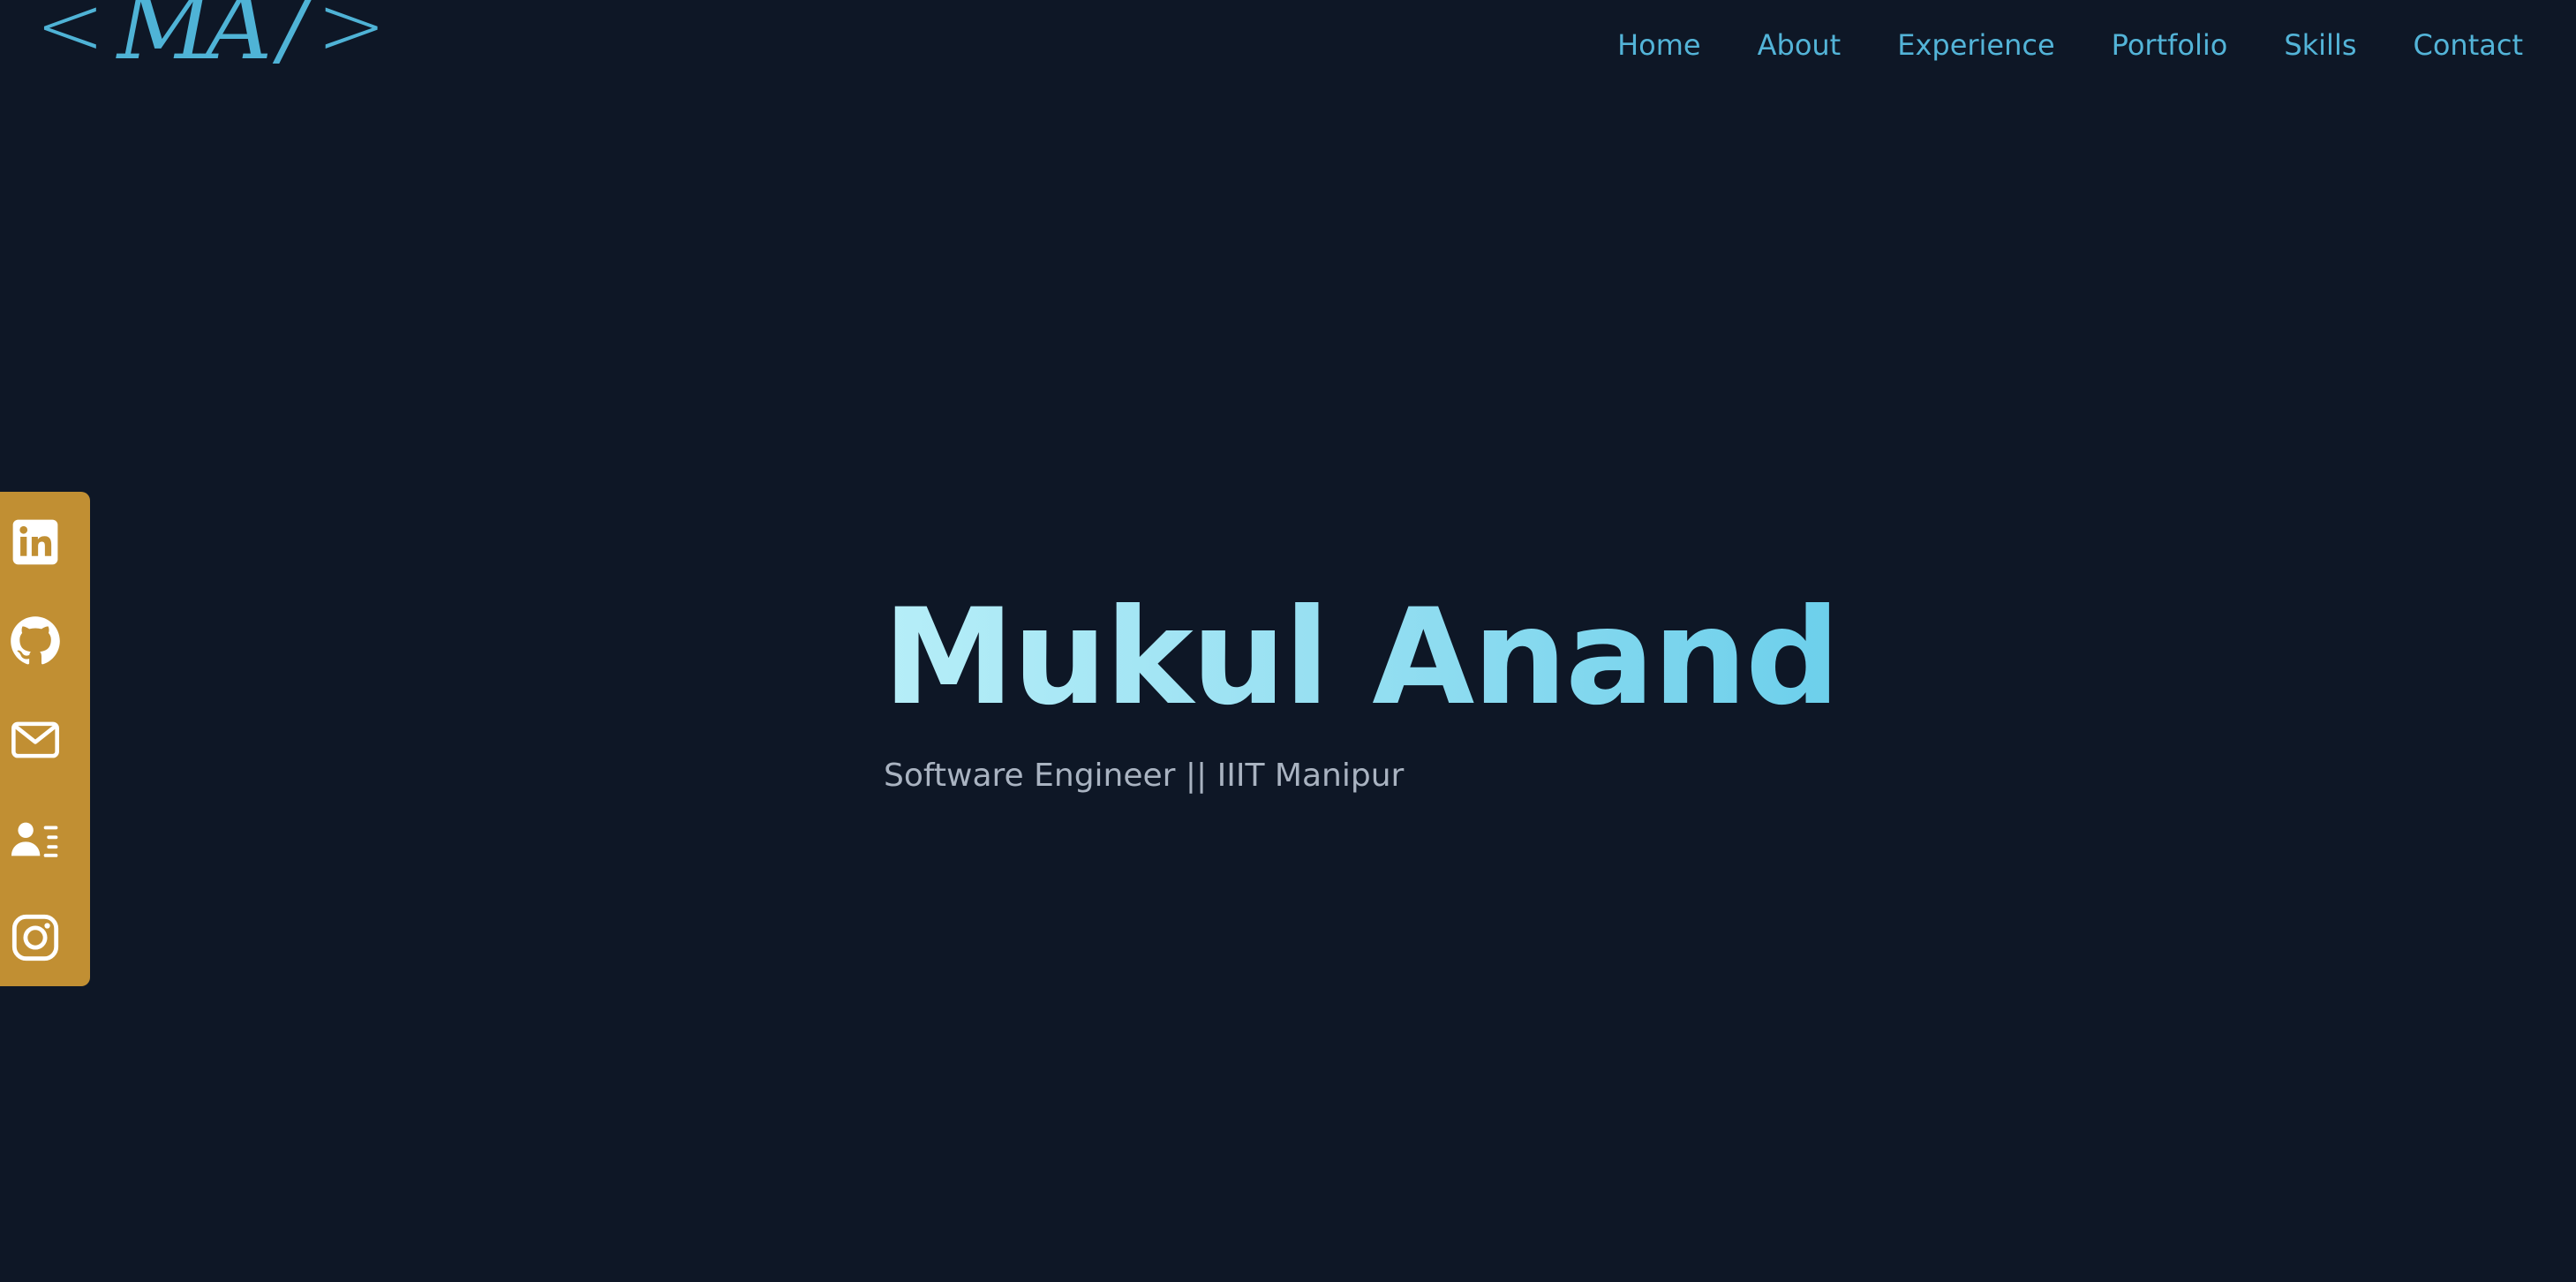 This screenshot has height=1282, width=2576. I want to click on linkedin-icon, so click(35, 542).